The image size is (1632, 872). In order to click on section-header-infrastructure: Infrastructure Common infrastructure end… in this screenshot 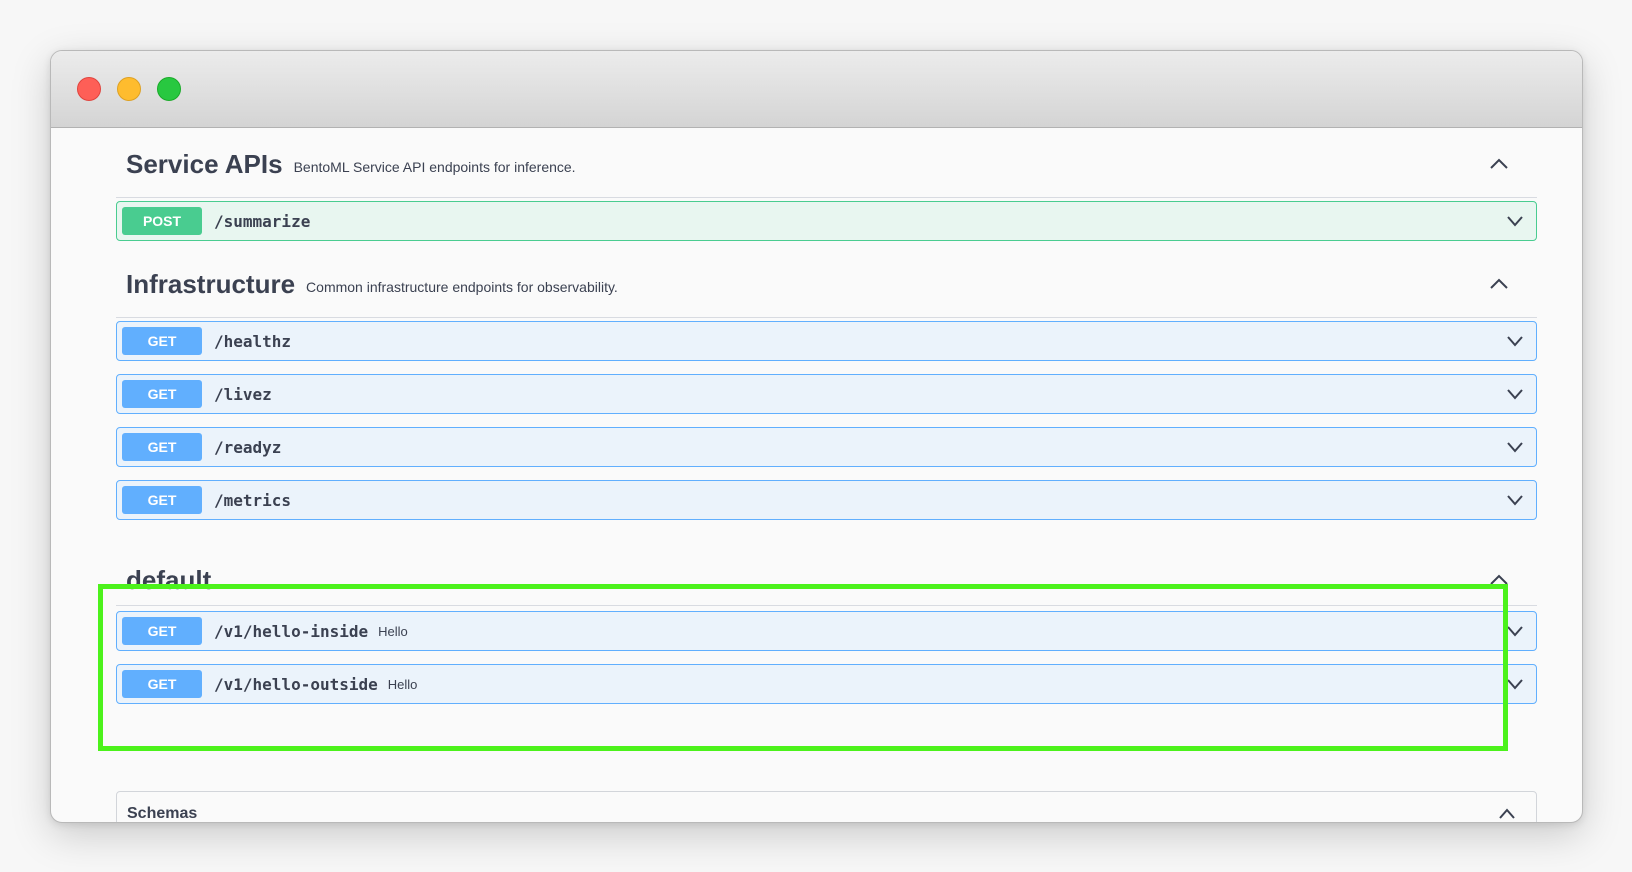, I will do `click(826, 285)`.